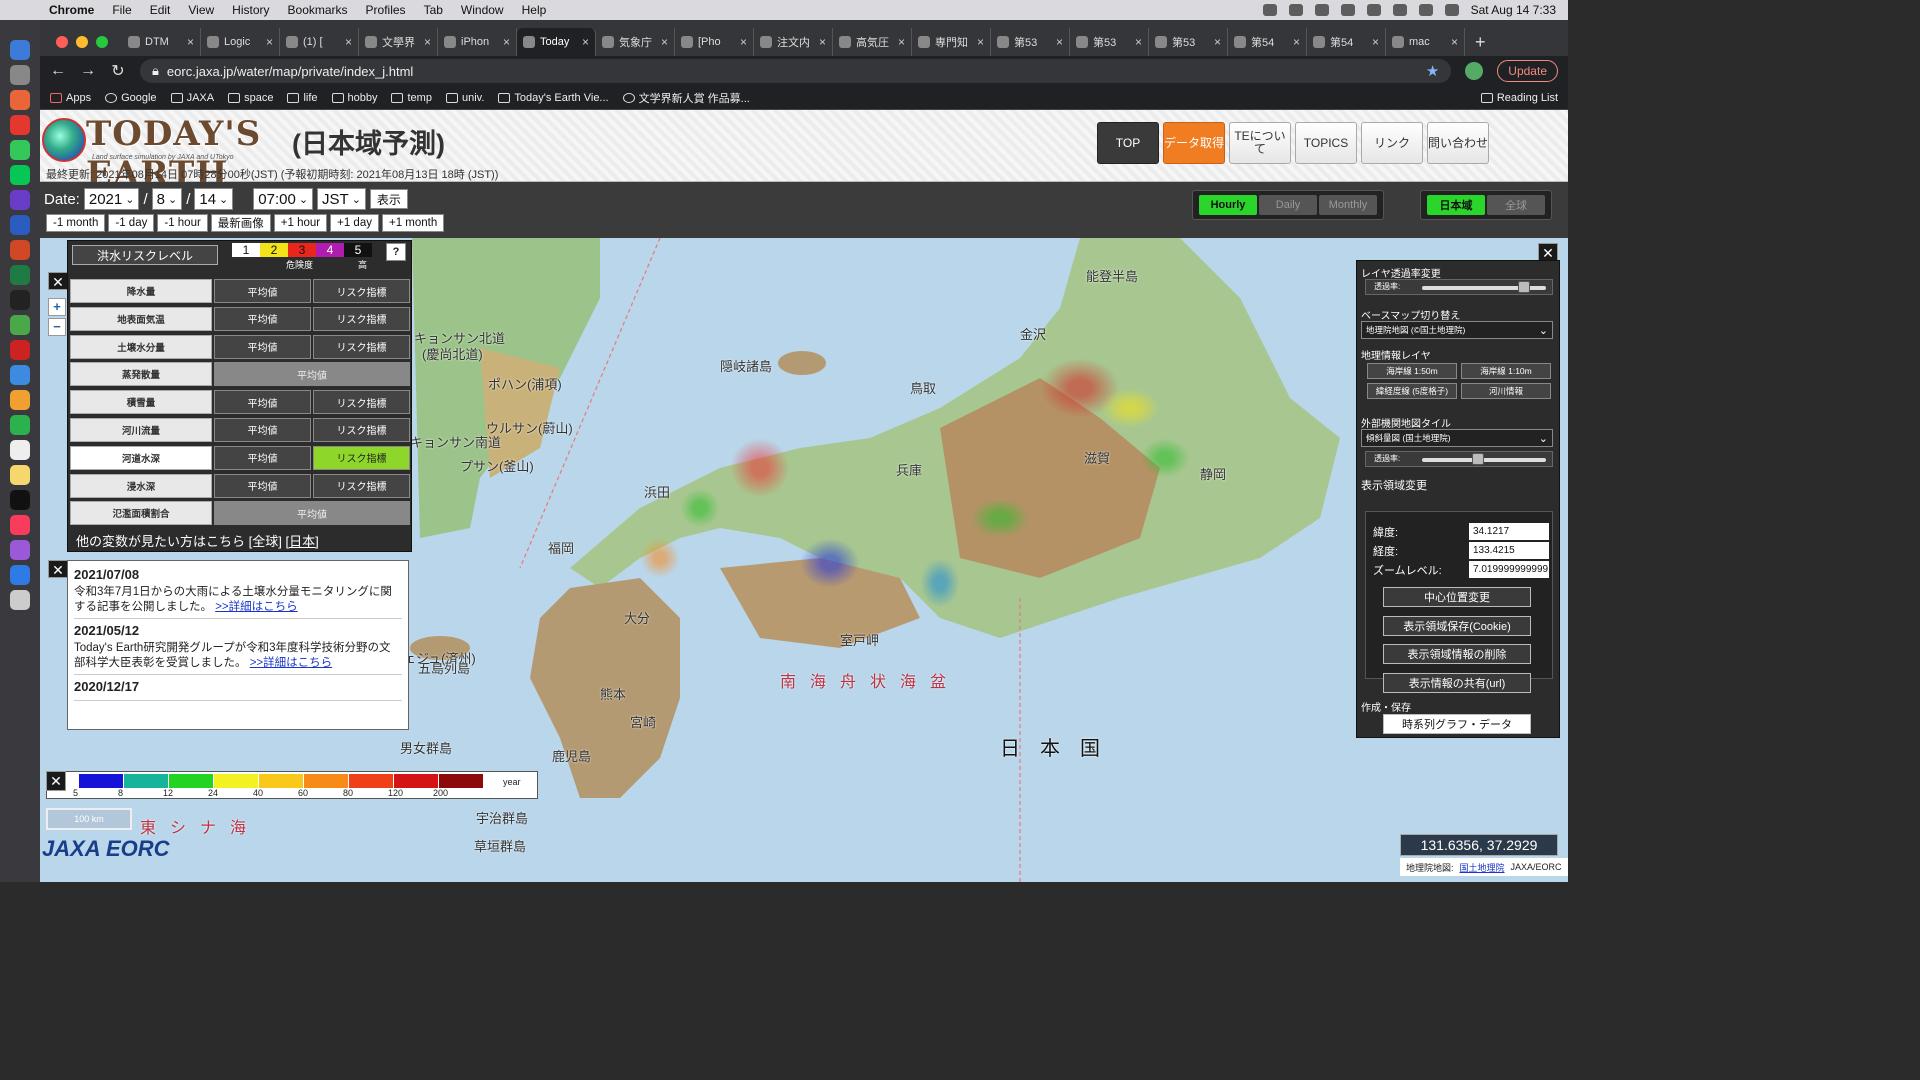 This screenshot has height=1080, width=1920. I want to click on dropbox-icon, so click(1269, 10).